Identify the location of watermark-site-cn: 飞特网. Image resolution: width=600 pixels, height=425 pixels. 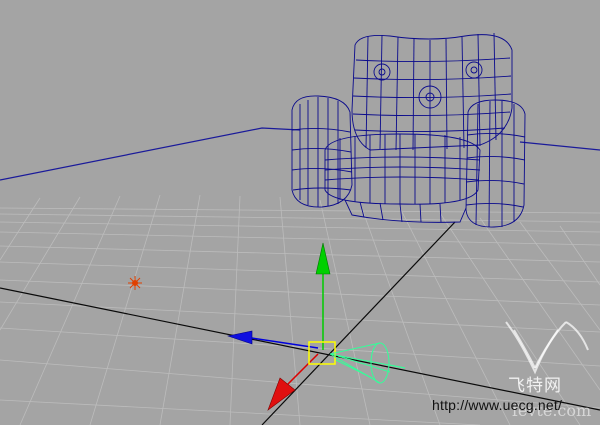
(535, 386).